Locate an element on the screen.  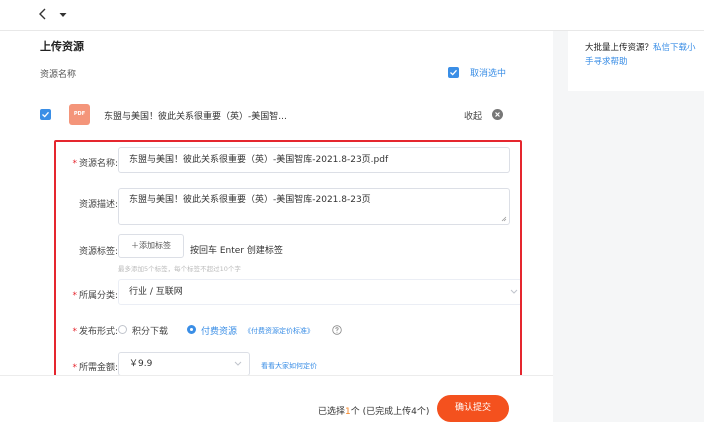
price-select: ￥9.9 is located at coordinates (184, 364).